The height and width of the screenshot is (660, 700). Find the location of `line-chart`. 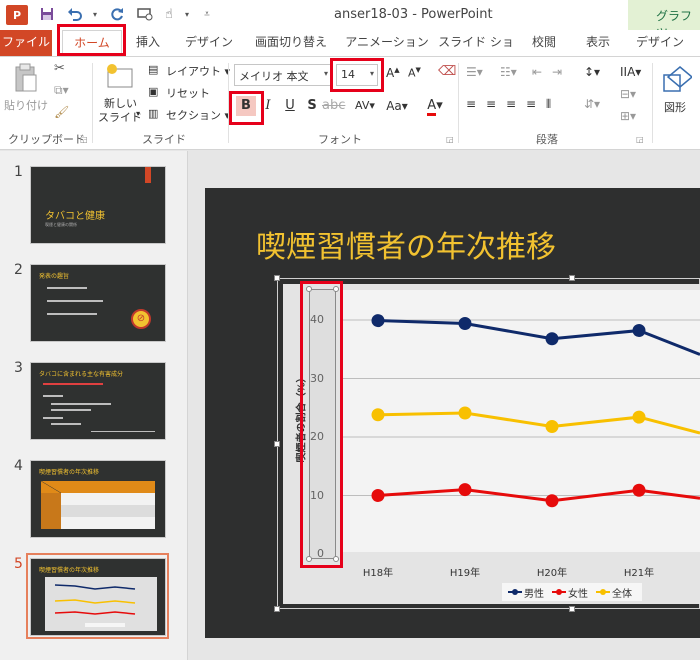

line-chart is located at coordinates (521, 411).